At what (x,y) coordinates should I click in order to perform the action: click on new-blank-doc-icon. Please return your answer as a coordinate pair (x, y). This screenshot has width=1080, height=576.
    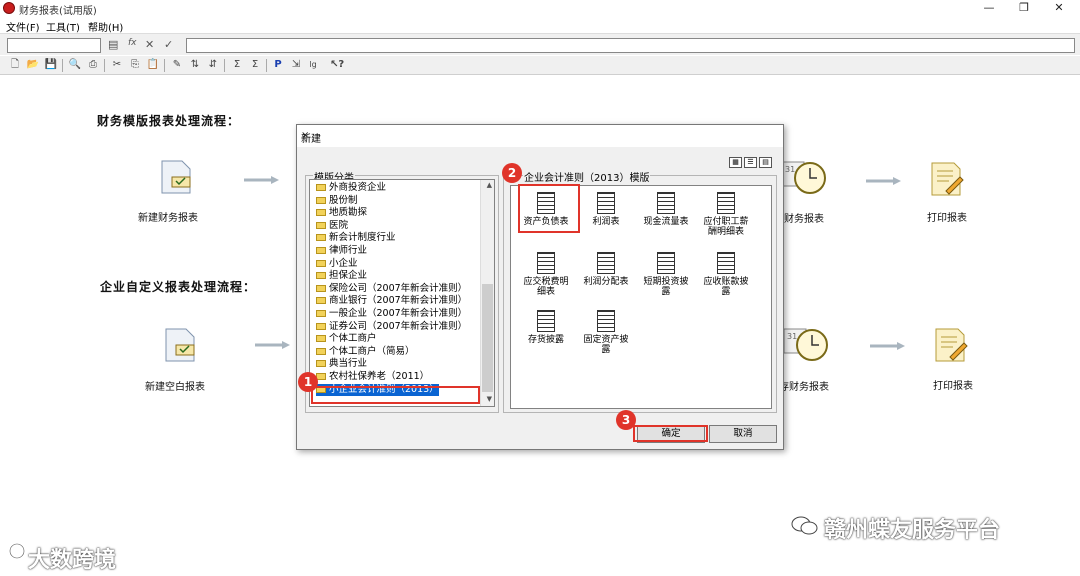
    Looking at the image, I should click on (180, 345).